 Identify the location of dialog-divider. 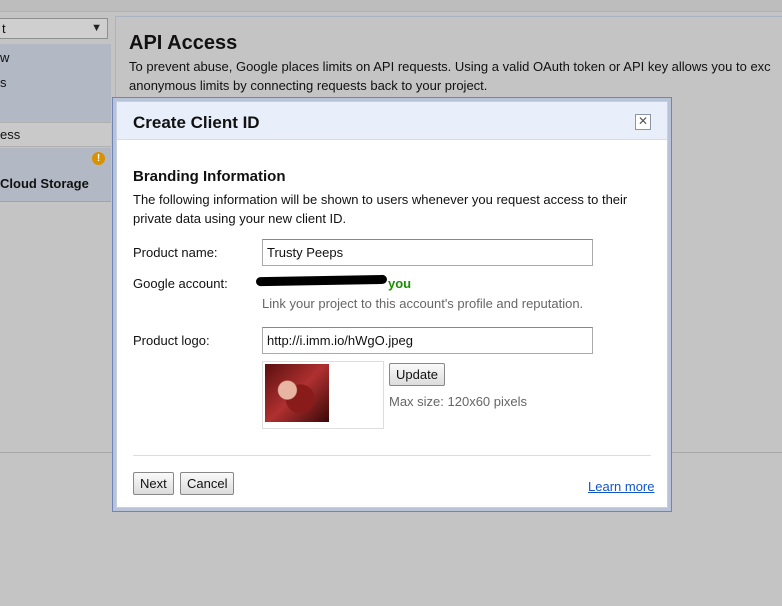
(392, 455).